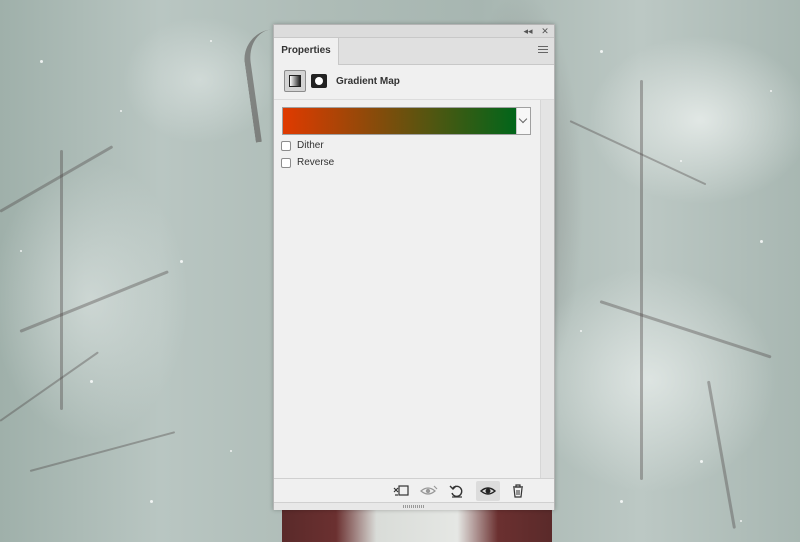  What do you see at coordinates (295, 81) in the screenshot?
I see `gradient-map-adjustment-icon` at bounding box center [295, 81].